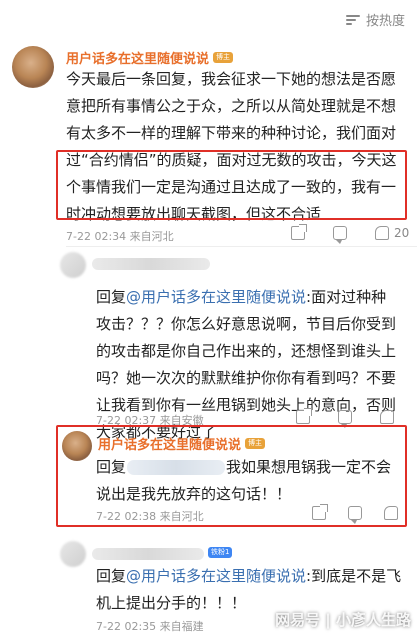 Image resolution: width=417 pixels, height=640 pixels. What do you see at coordinates (126, 626) in the screenshot?
I see `reply-time: 7-22 02:35` at bounding box center [126, 626].